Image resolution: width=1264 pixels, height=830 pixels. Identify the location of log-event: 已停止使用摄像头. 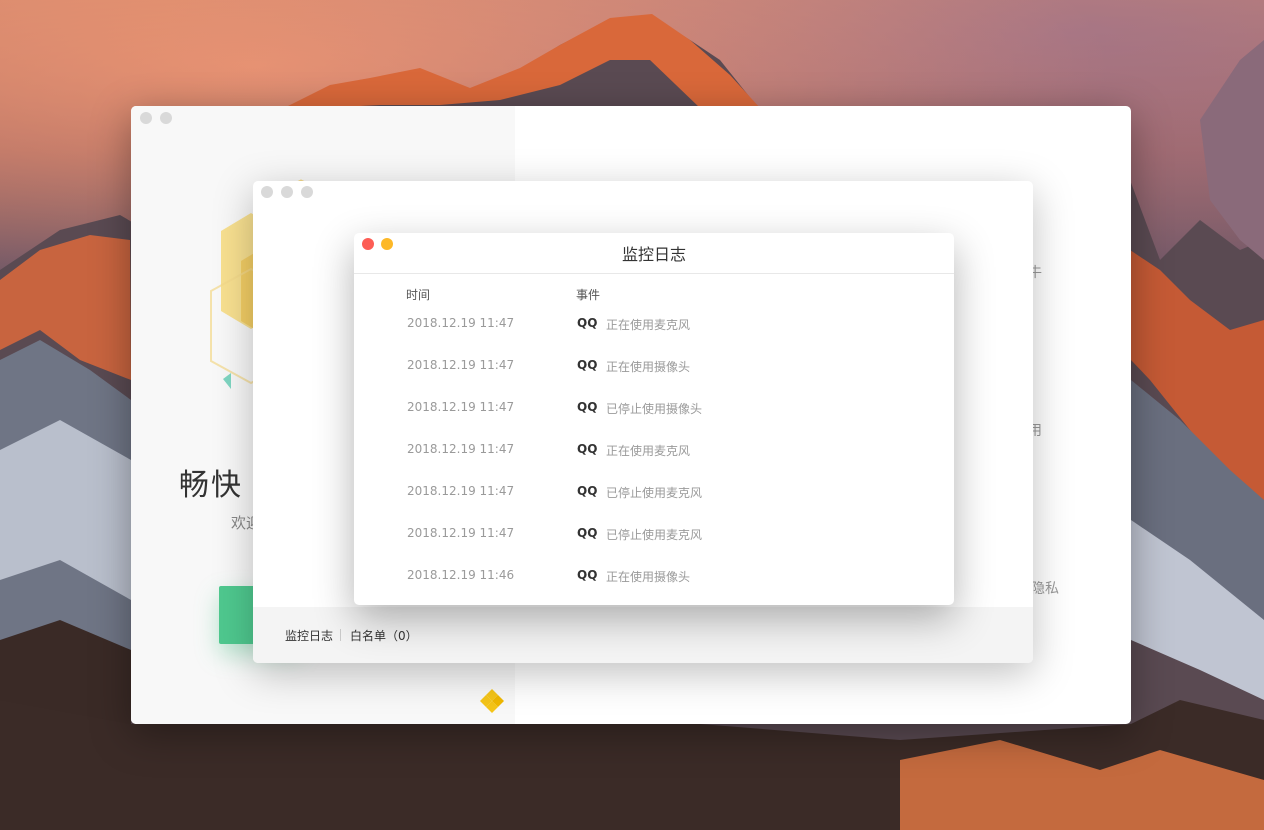
(654, 409).